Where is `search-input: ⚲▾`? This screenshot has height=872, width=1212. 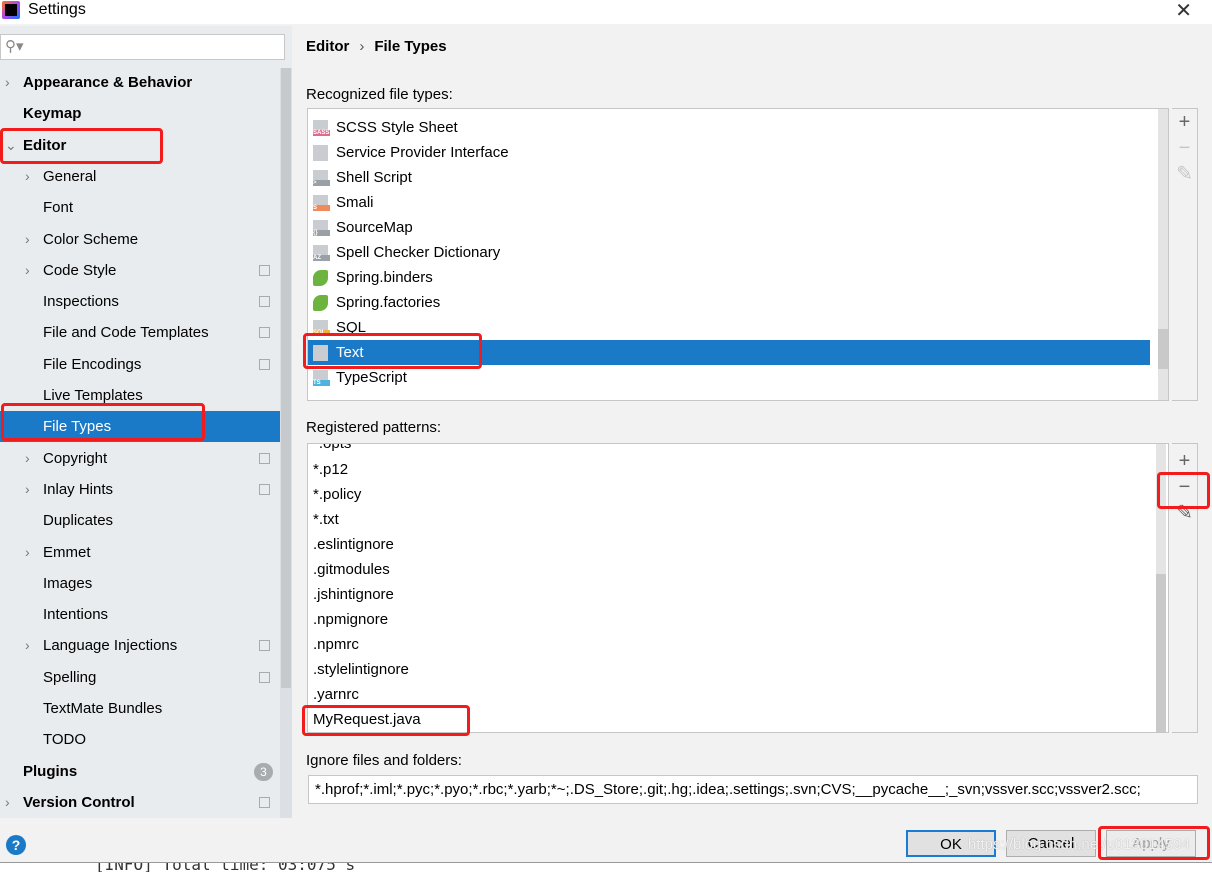 search-input: ⚲▾ is located at coordinates (142, 47).